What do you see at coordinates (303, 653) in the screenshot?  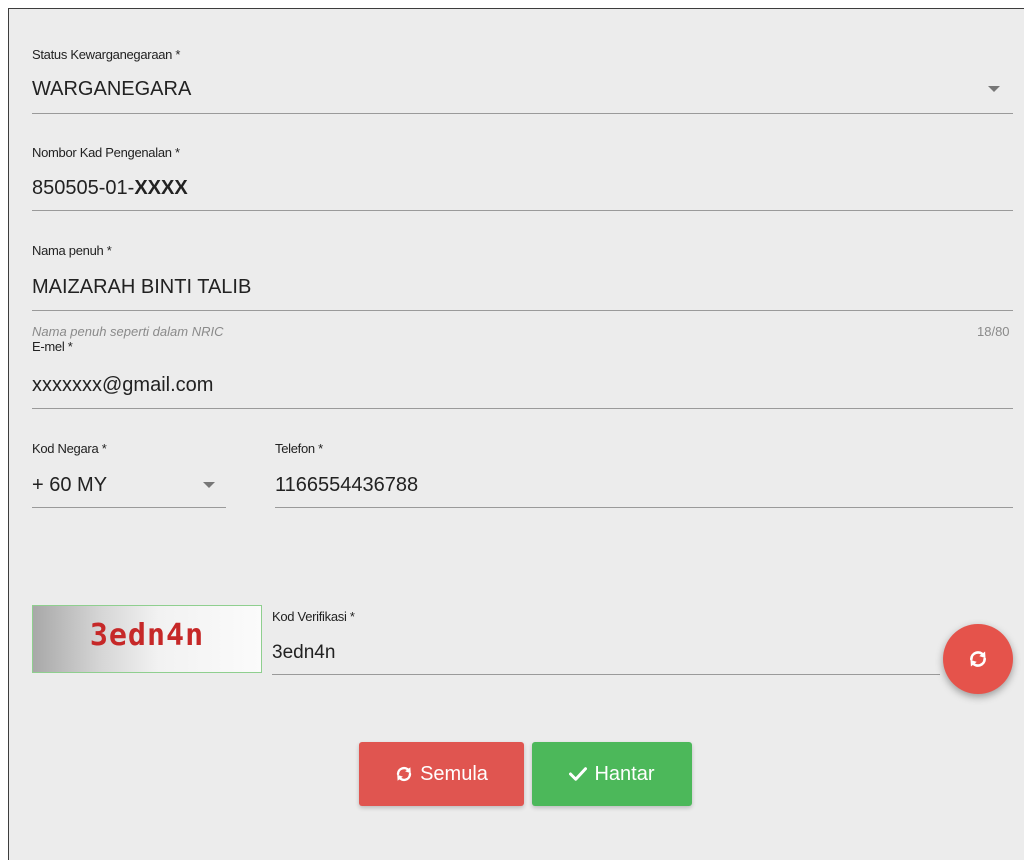 I see `verification-code-input: 3edn4n` at bounding box center [303, 653].